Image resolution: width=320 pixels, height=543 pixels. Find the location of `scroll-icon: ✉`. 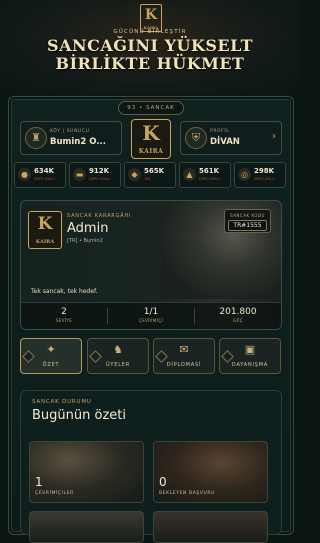

scroll-icon: ✉ is located at coordinates (184, 349).